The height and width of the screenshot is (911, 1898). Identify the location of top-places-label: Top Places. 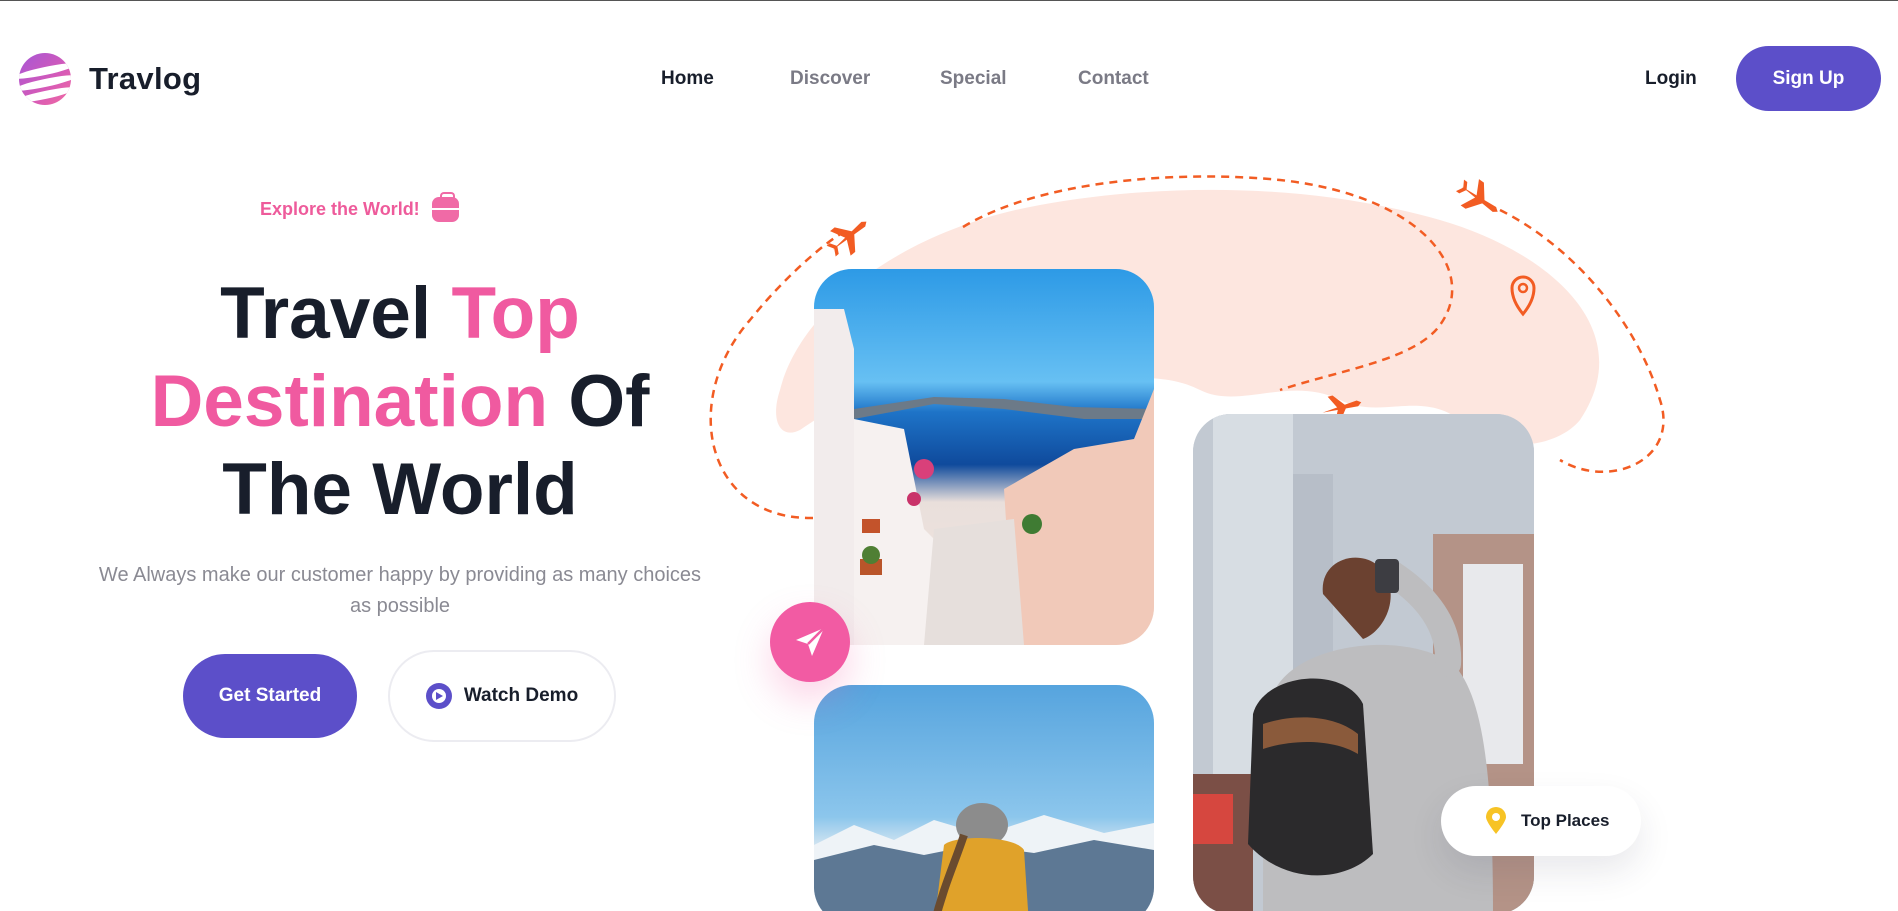
(1565, 820).